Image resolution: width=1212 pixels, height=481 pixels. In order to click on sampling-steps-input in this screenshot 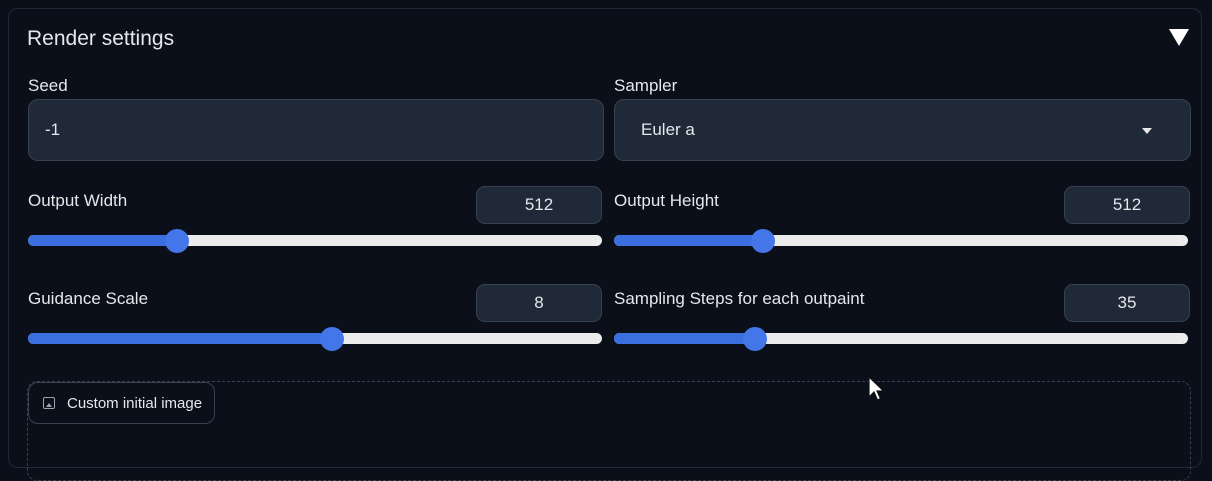, I will do `click(1127, 303)`.